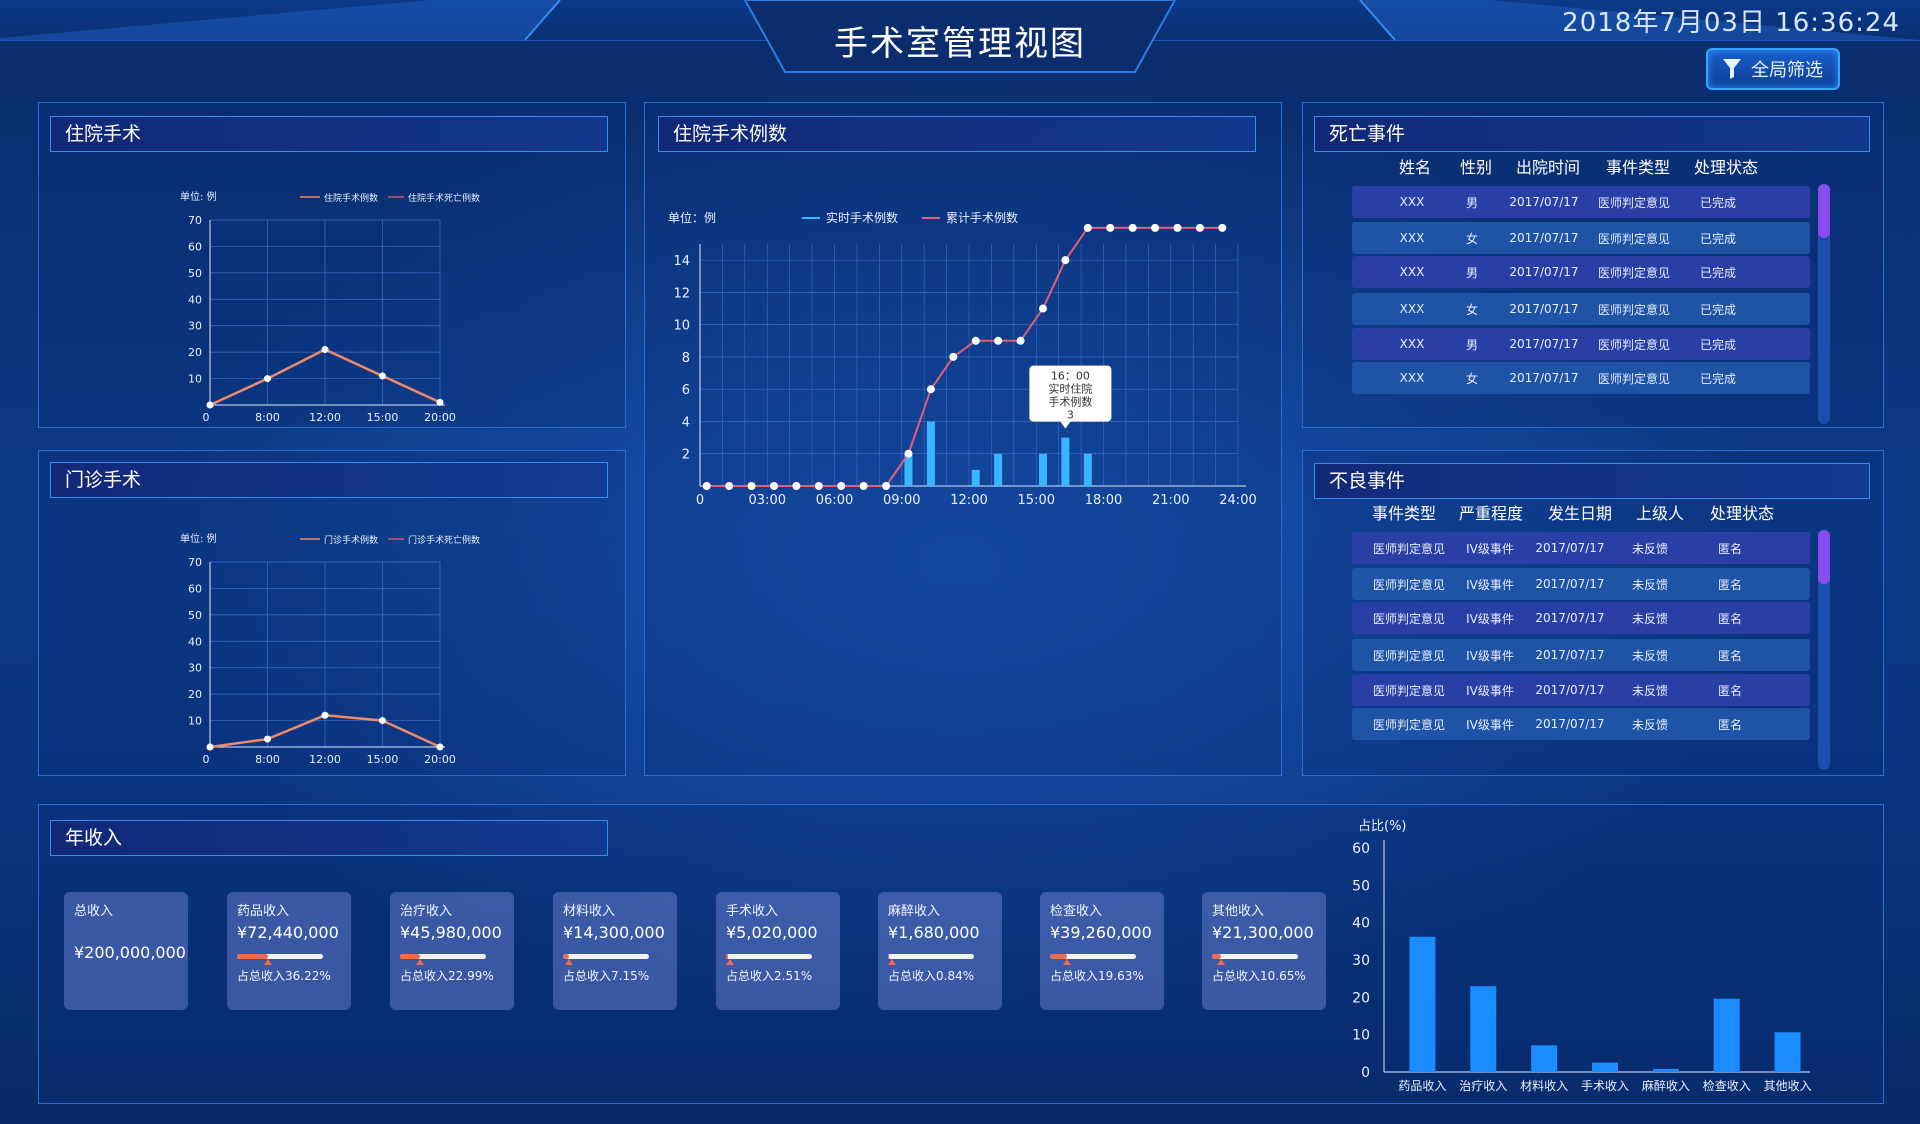 The image size is (1920, 1124). Describe the element at coordinates (351, 540) in the screenshot. I see `outpatient-legend-label-1: 门诊手术例数` at that location.